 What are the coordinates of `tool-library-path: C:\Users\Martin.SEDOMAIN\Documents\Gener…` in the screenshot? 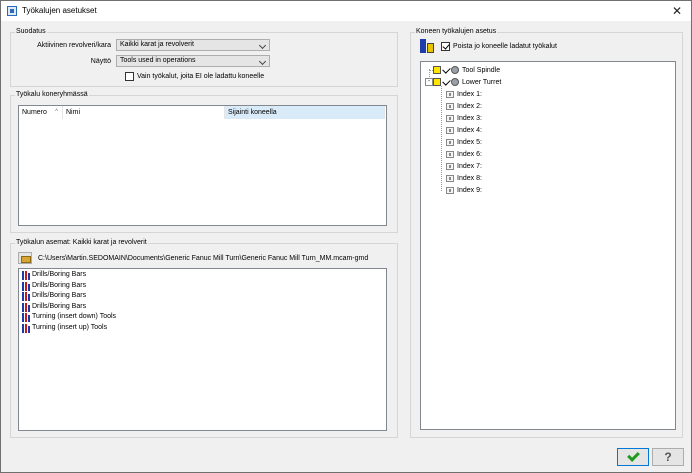 It's located at (203, 258).